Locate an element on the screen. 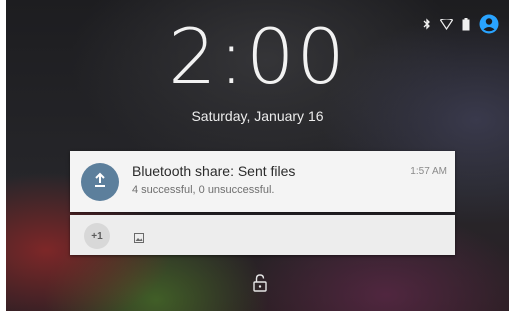  lock-open-icon is located at coordinates (260, 285).